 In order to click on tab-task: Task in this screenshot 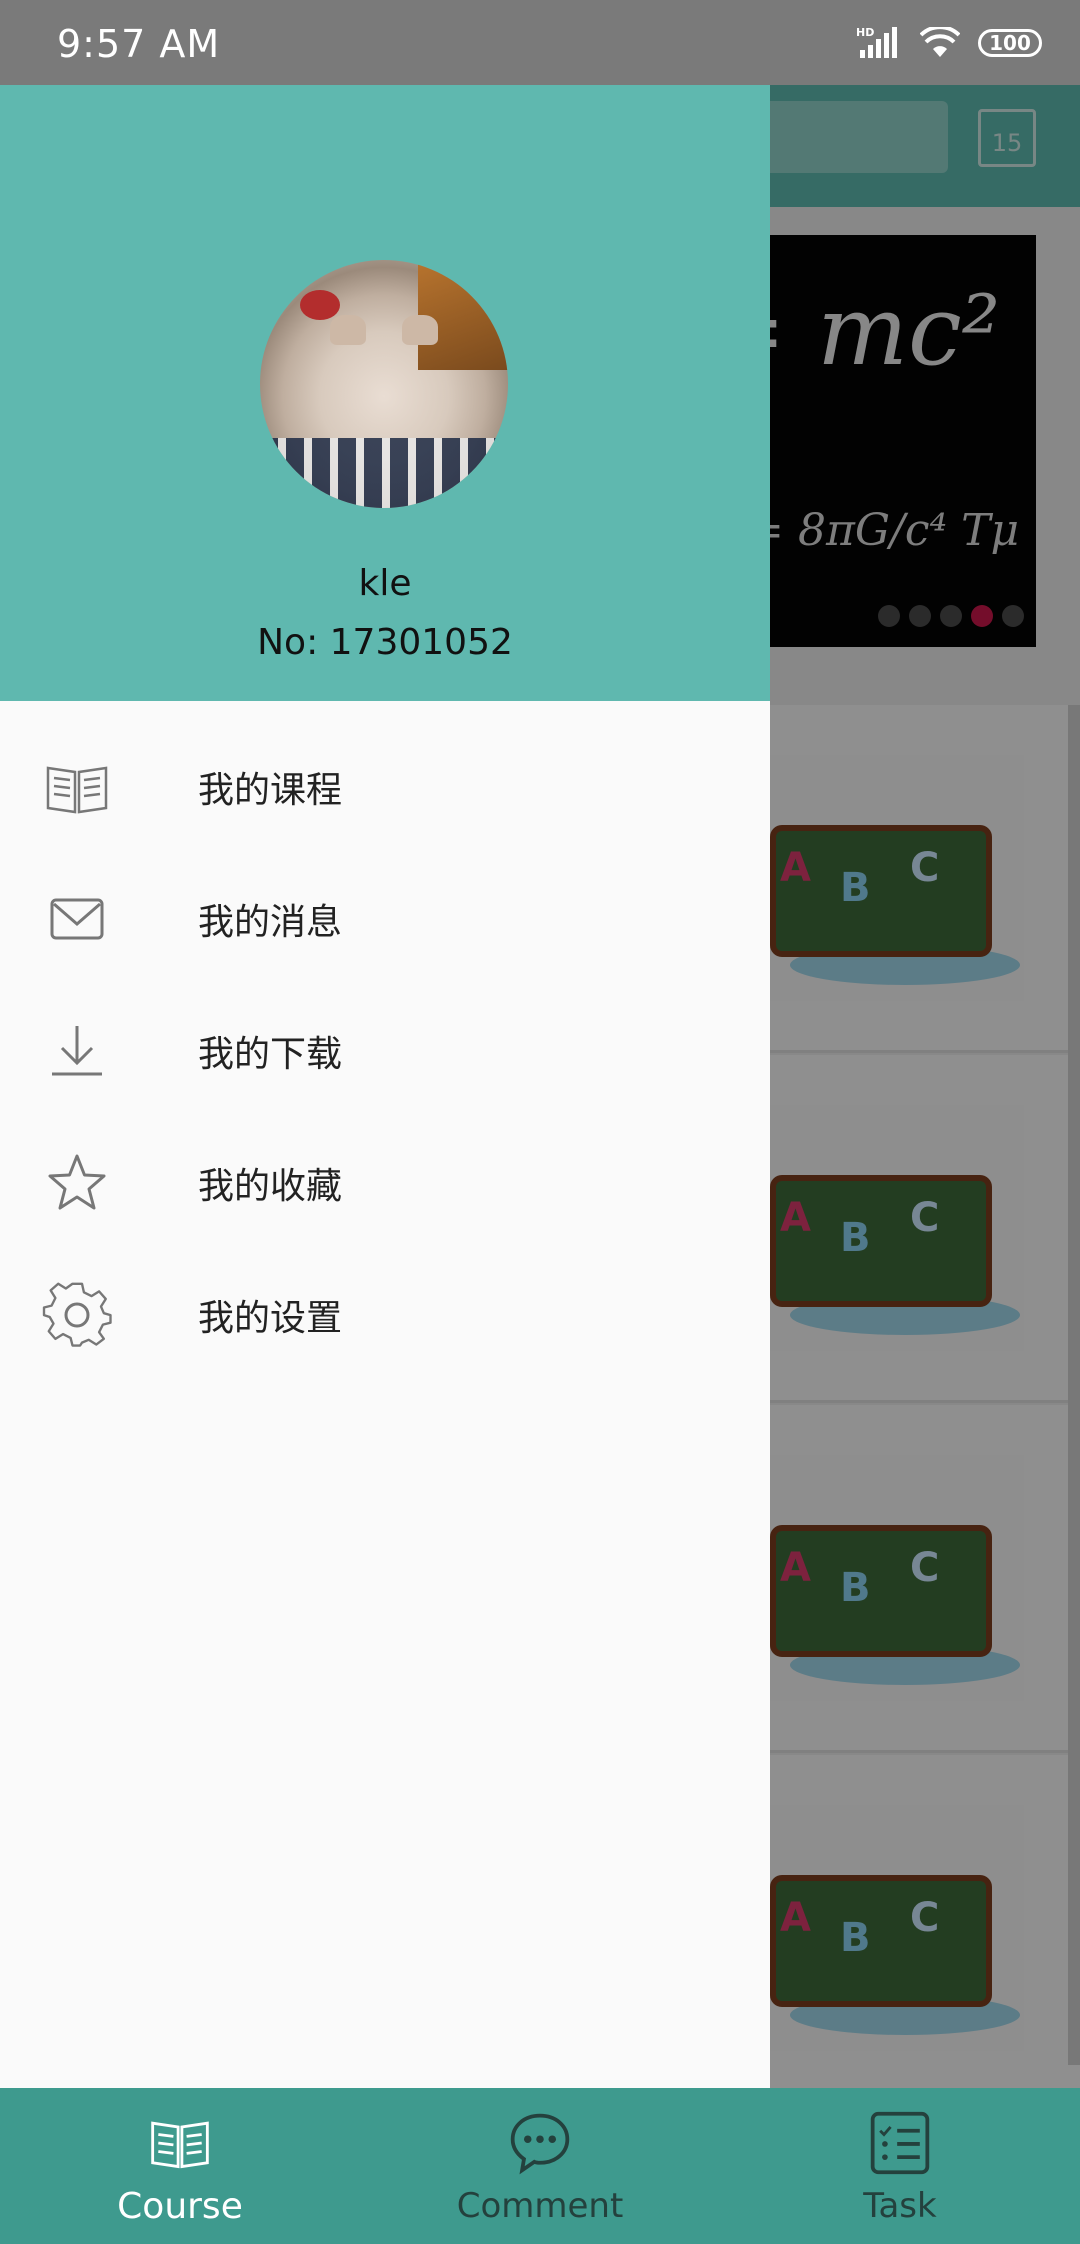, I will do `click(900, 2166)`.